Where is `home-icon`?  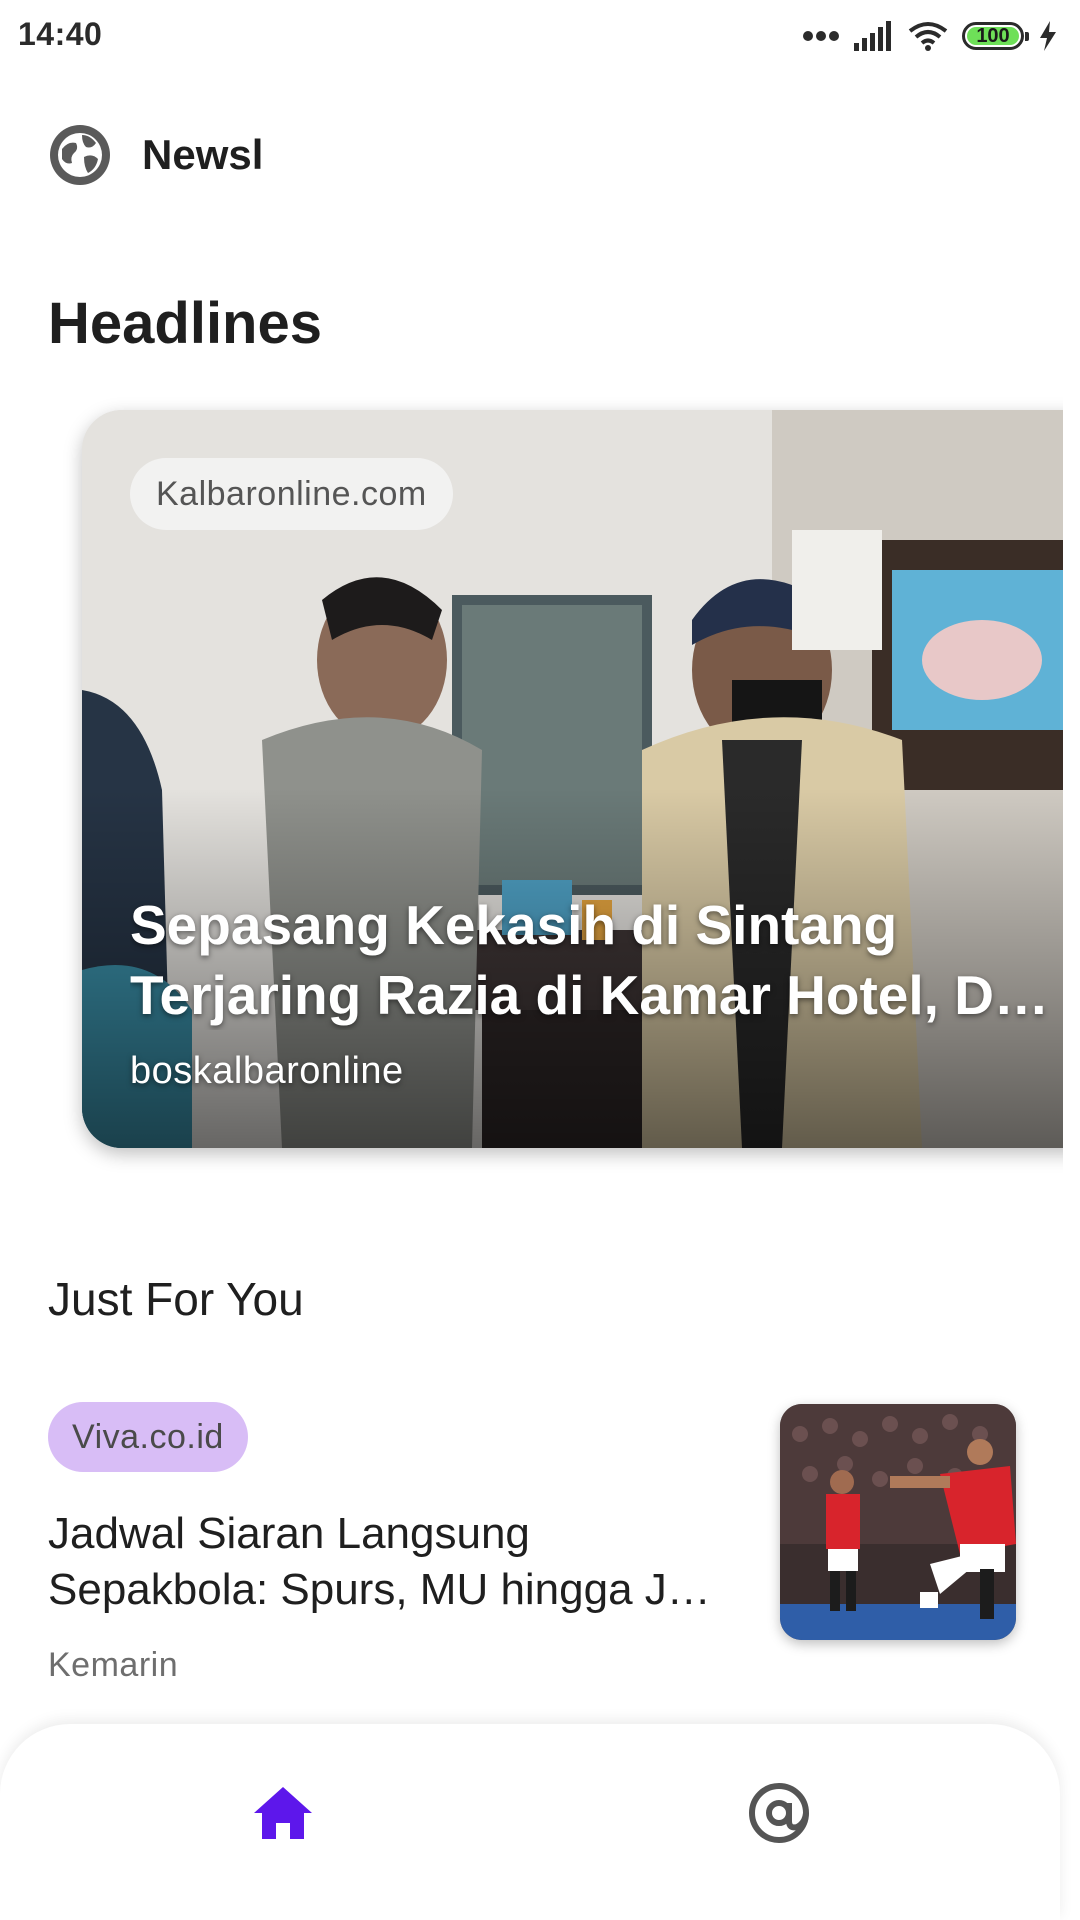 home-icon is located at coordinates (283, 1813).